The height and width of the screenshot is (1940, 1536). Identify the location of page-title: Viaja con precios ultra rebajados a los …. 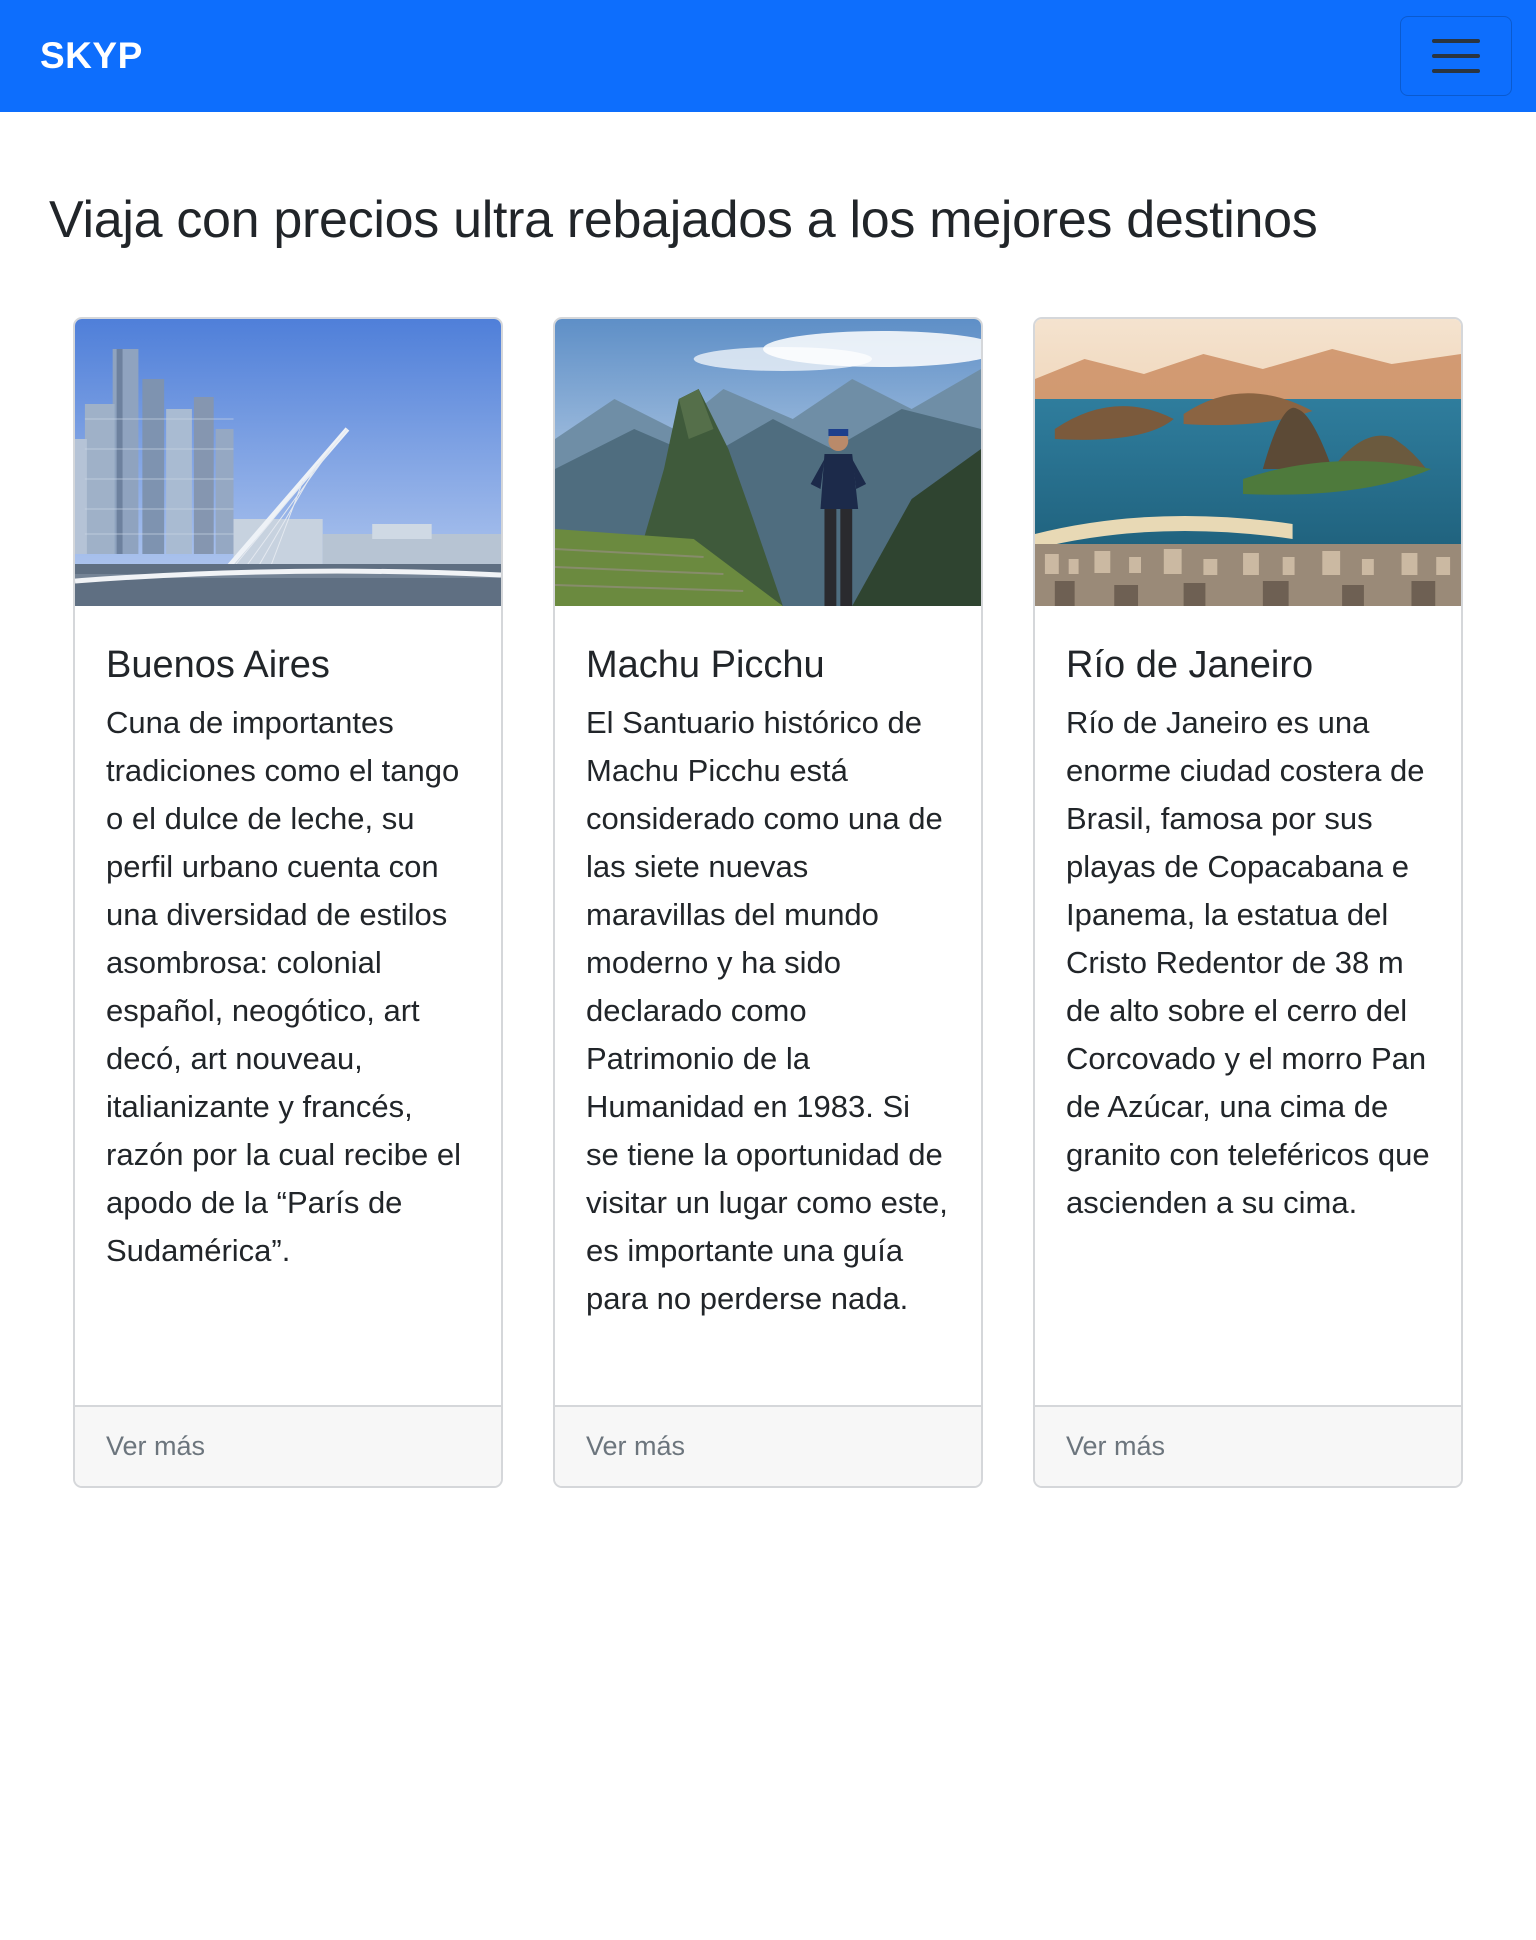
(683, 220).